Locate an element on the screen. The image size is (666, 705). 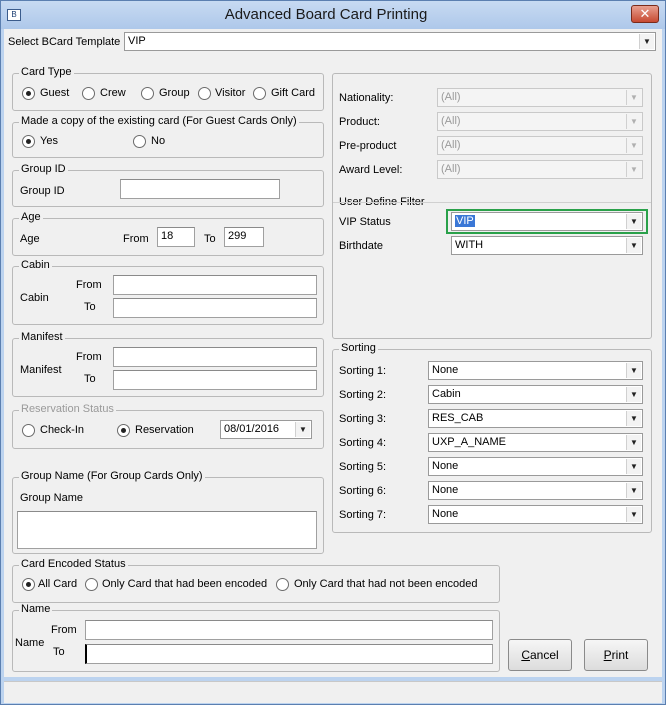
age-group: Age Age From 18 To 299 is located at coordinates (168, 233).